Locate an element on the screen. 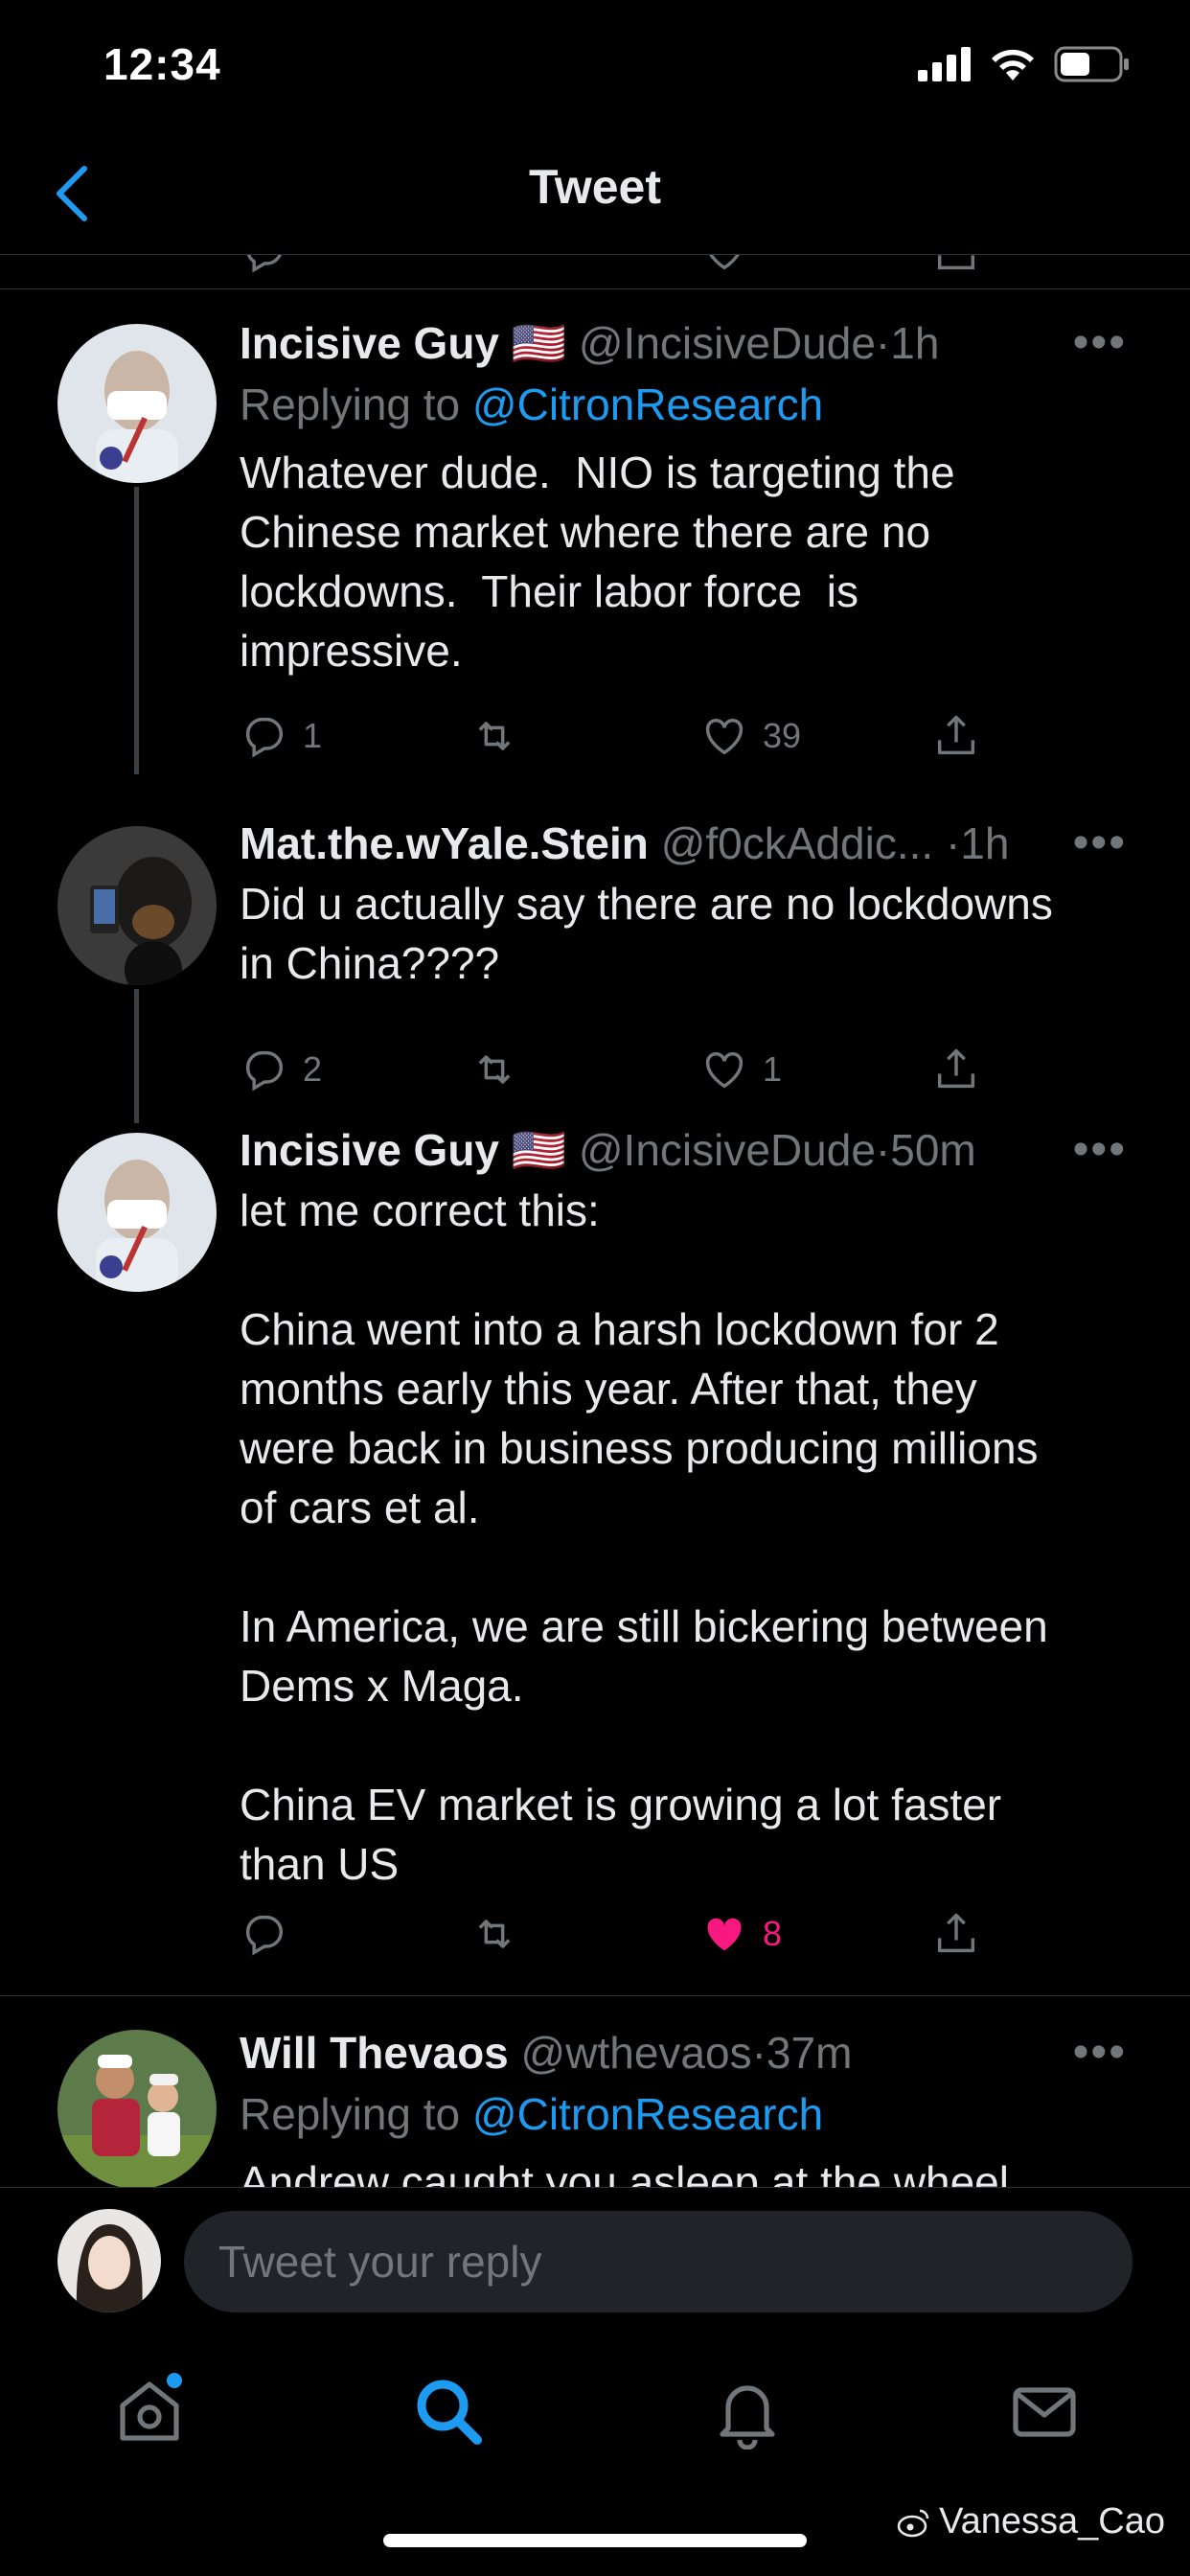  page-title: Tweet is located at coordinates (595, 187).